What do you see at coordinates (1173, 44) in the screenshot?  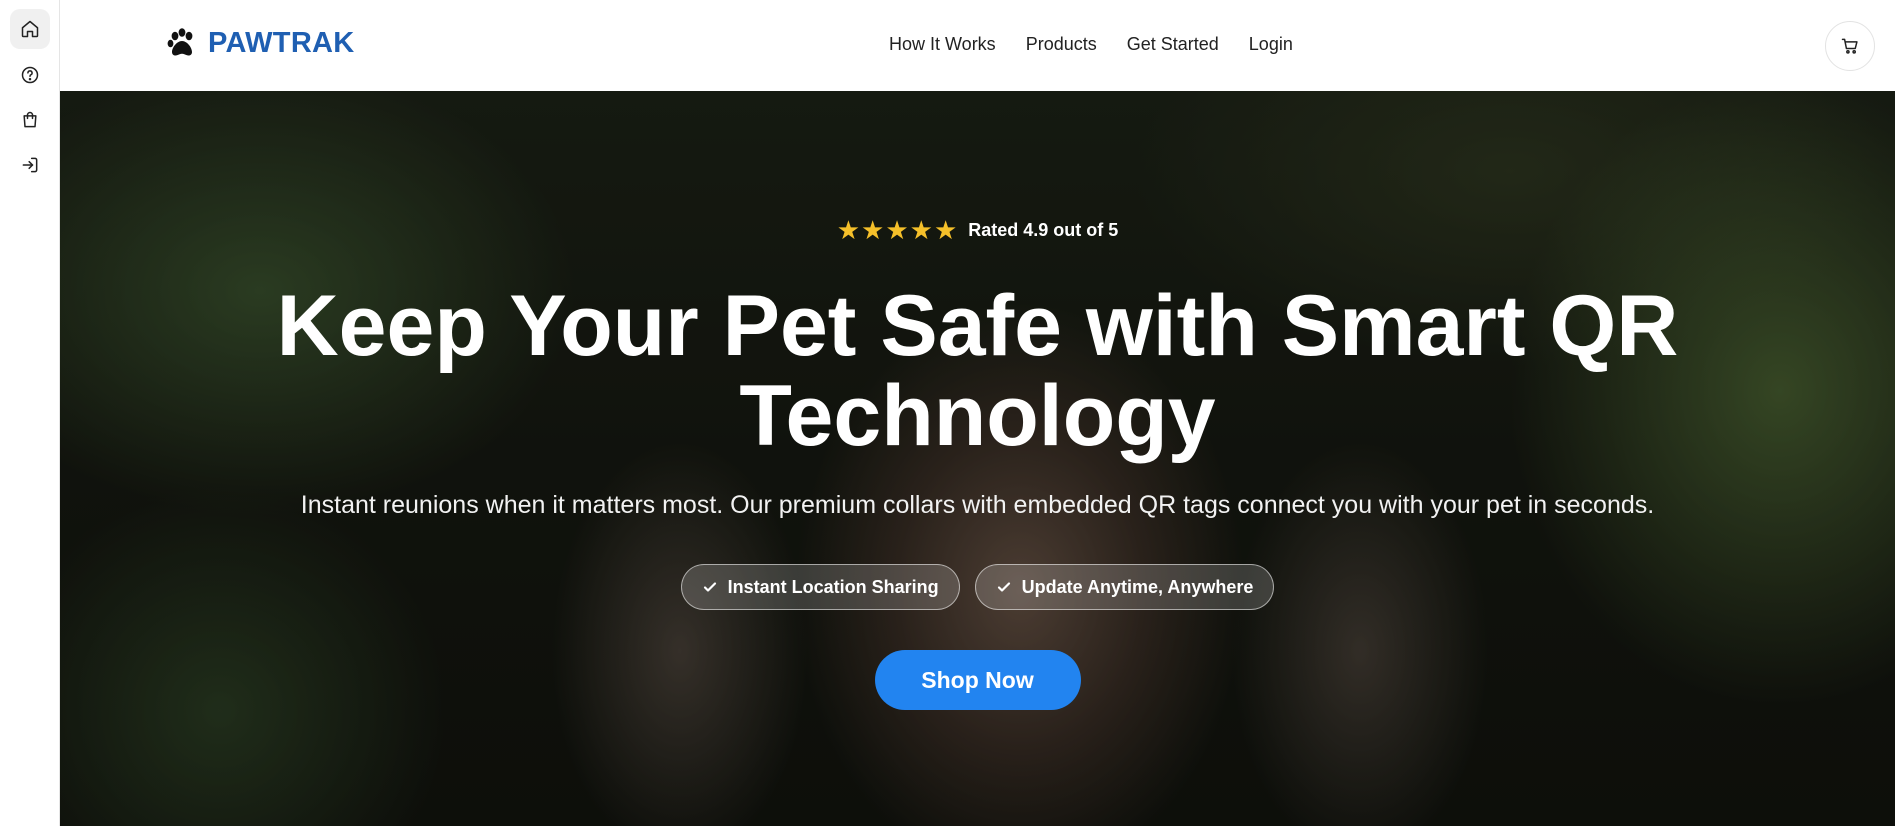 I see `nav-get-started: Get Started` at bounding box center [1173, 44].